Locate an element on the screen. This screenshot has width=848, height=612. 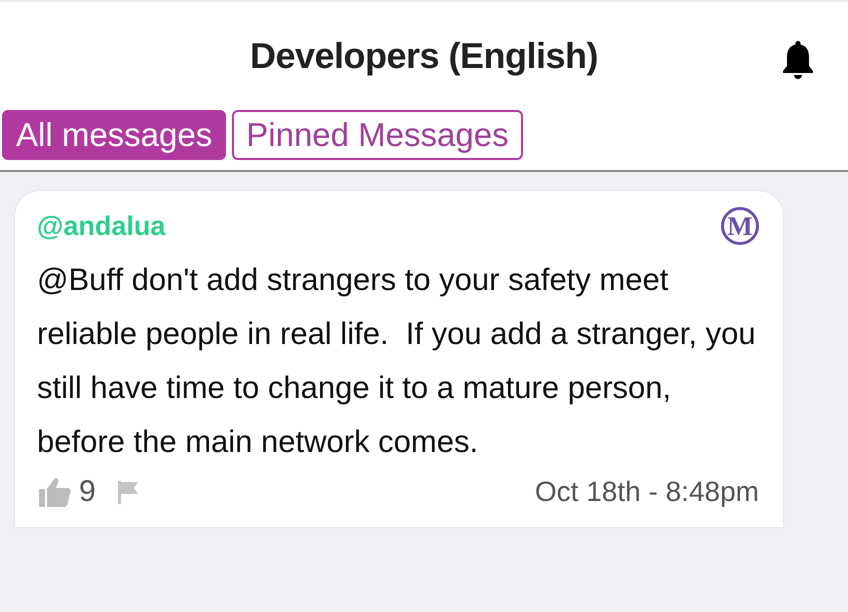
like-count: 9 is located at coordinates (87, 492).